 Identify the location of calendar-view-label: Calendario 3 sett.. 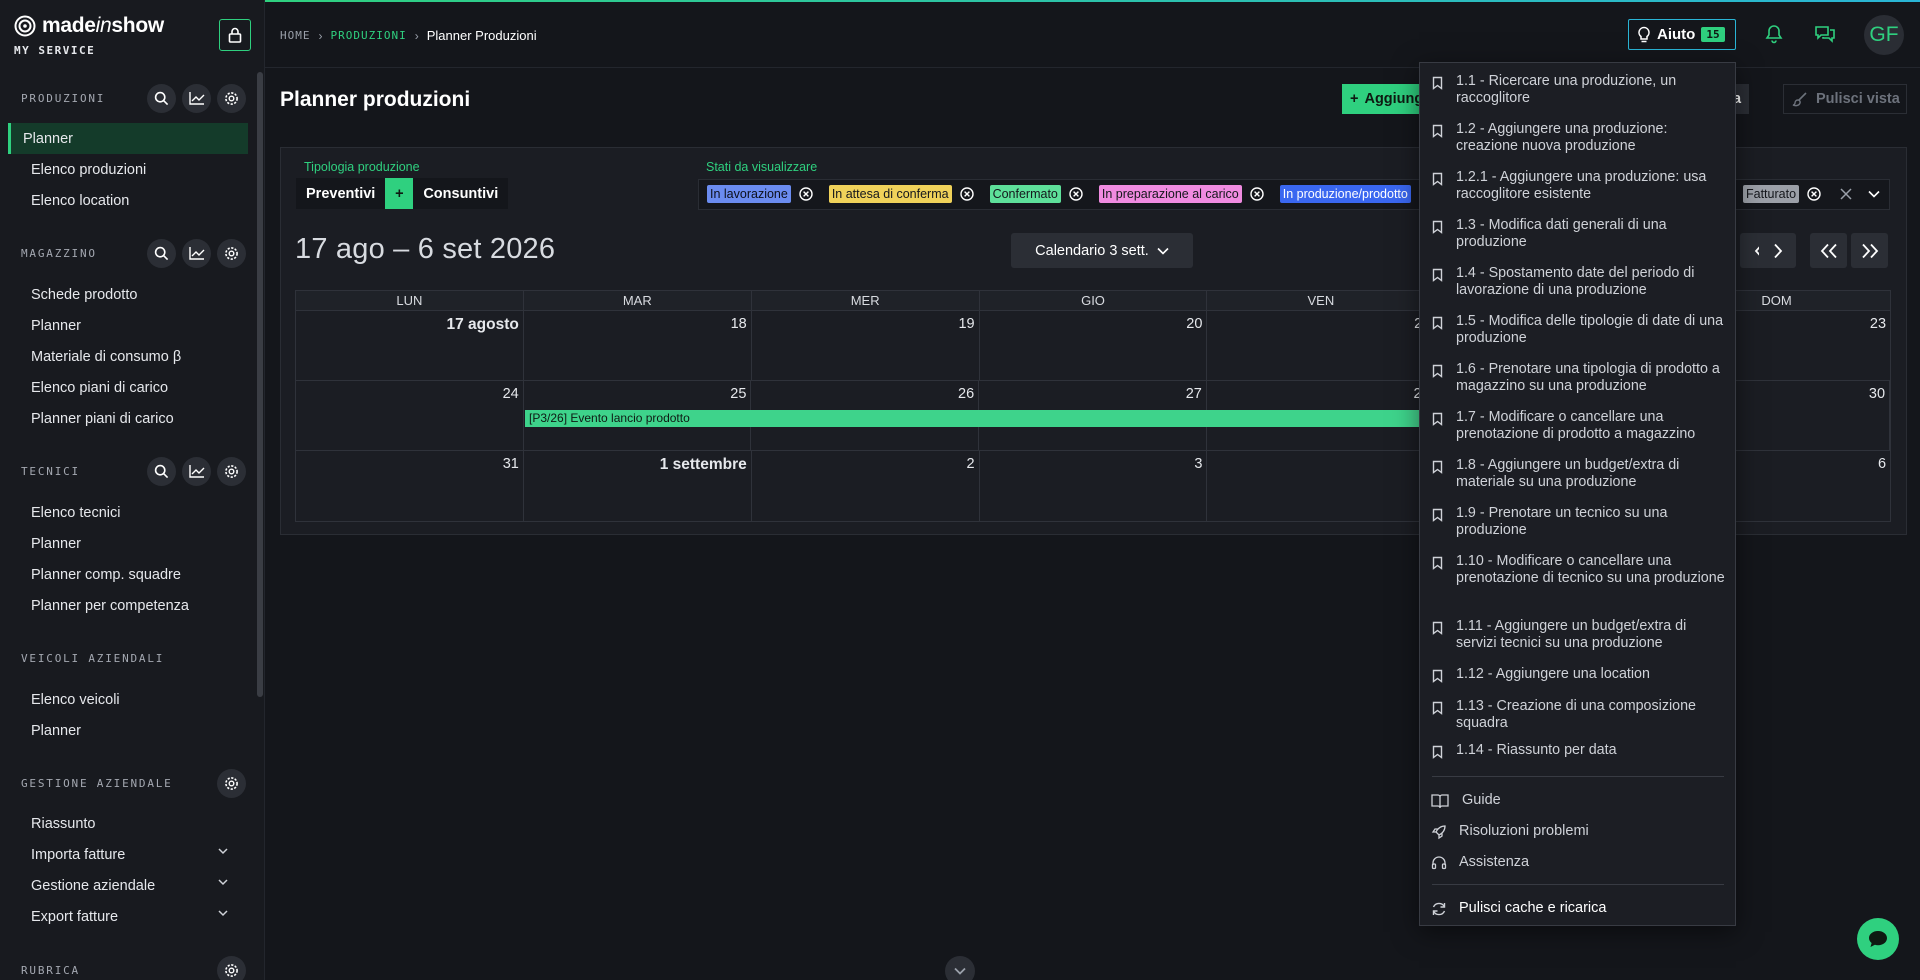
(1092, 250).